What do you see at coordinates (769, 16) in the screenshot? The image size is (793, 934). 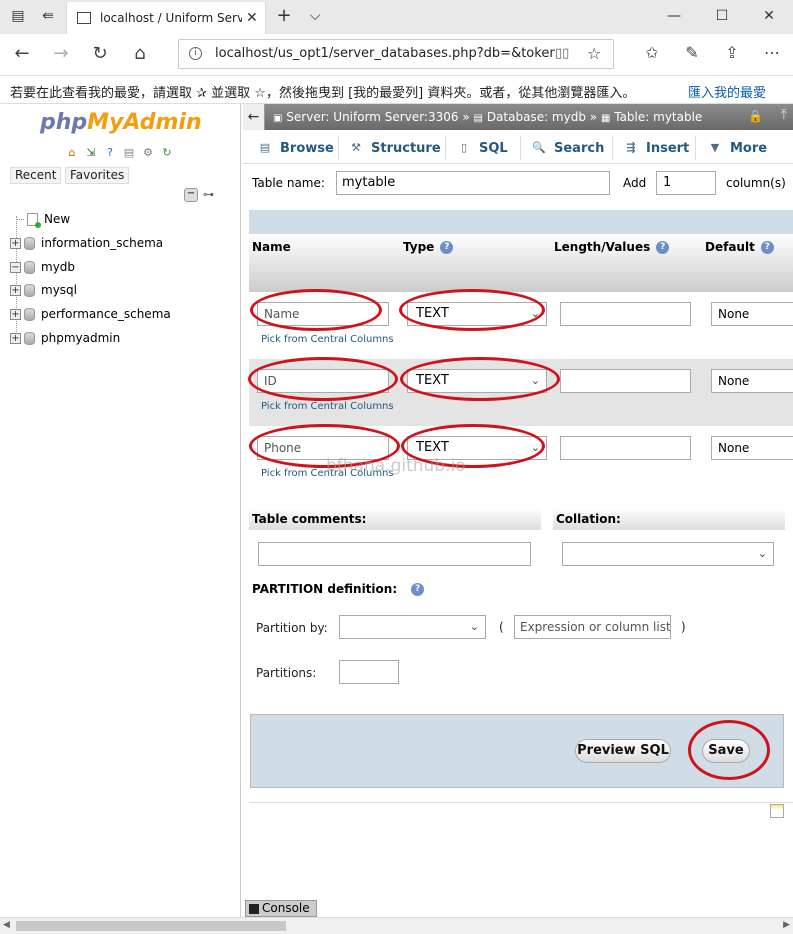 I see `close-window-icon: ✕` at bounding box center [769, 16].